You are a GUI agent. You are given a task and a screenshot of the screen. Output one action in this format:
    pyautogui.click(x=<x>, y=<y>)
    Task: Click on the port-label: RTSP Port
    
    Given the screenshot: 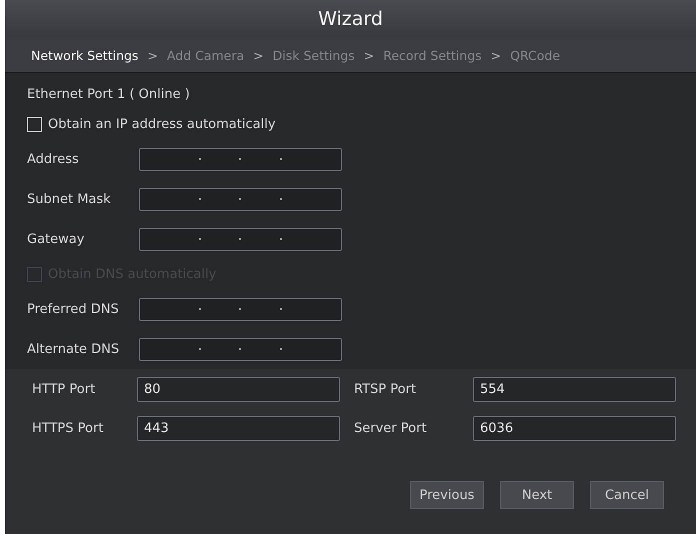 What is the action you would take?
    pyautogui.click(x=385, y=389)
    